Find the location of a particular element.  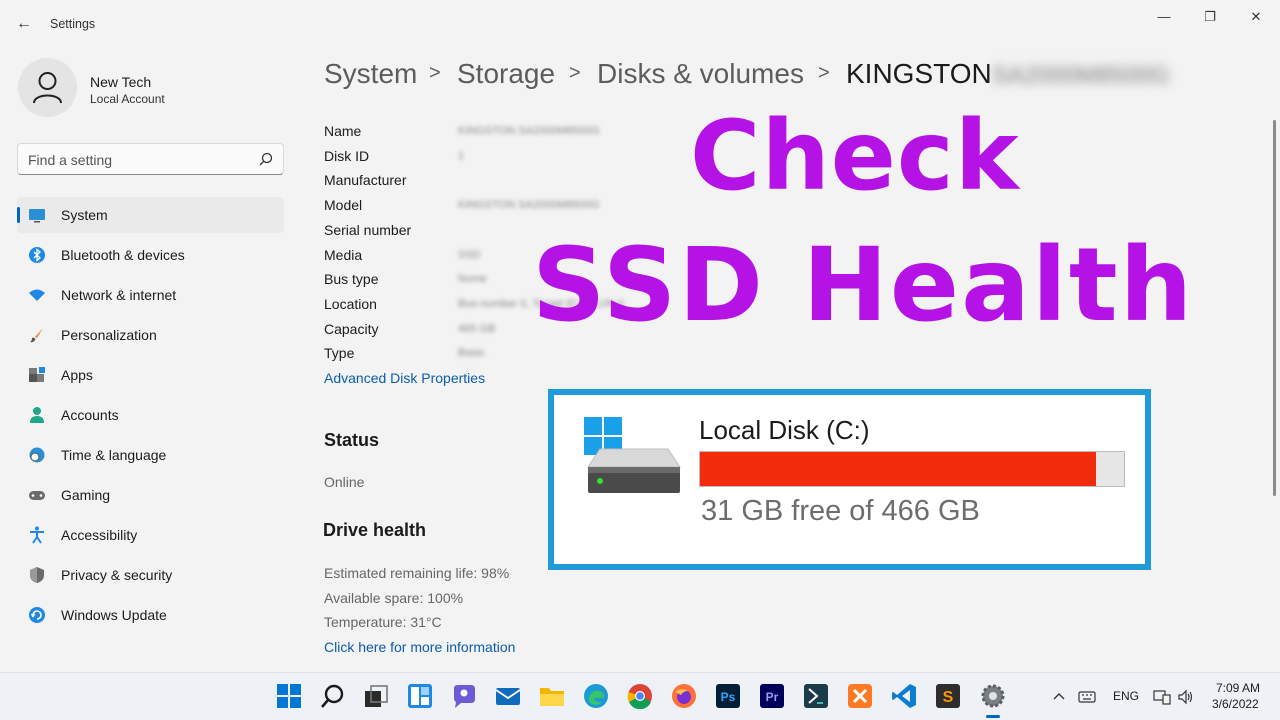

scrollbar is located at coordinates (1274, 308).